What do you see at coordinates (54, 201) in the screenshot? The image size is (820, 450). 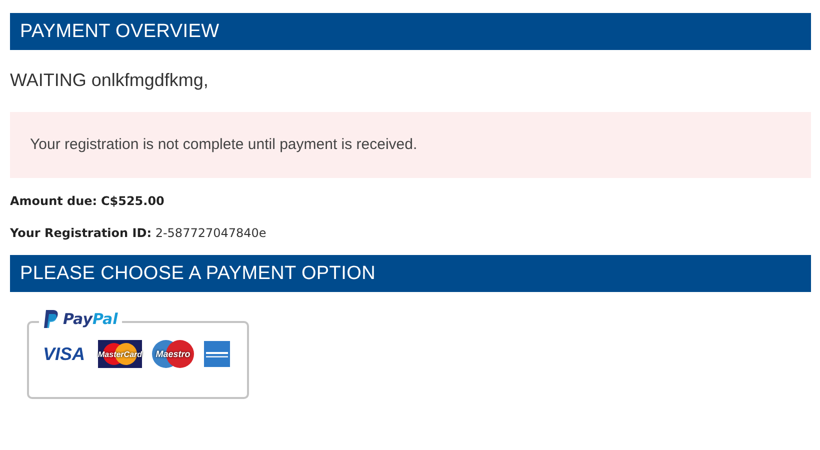 I see `detail-label: Amount due:` at bounding box center [54, 201].